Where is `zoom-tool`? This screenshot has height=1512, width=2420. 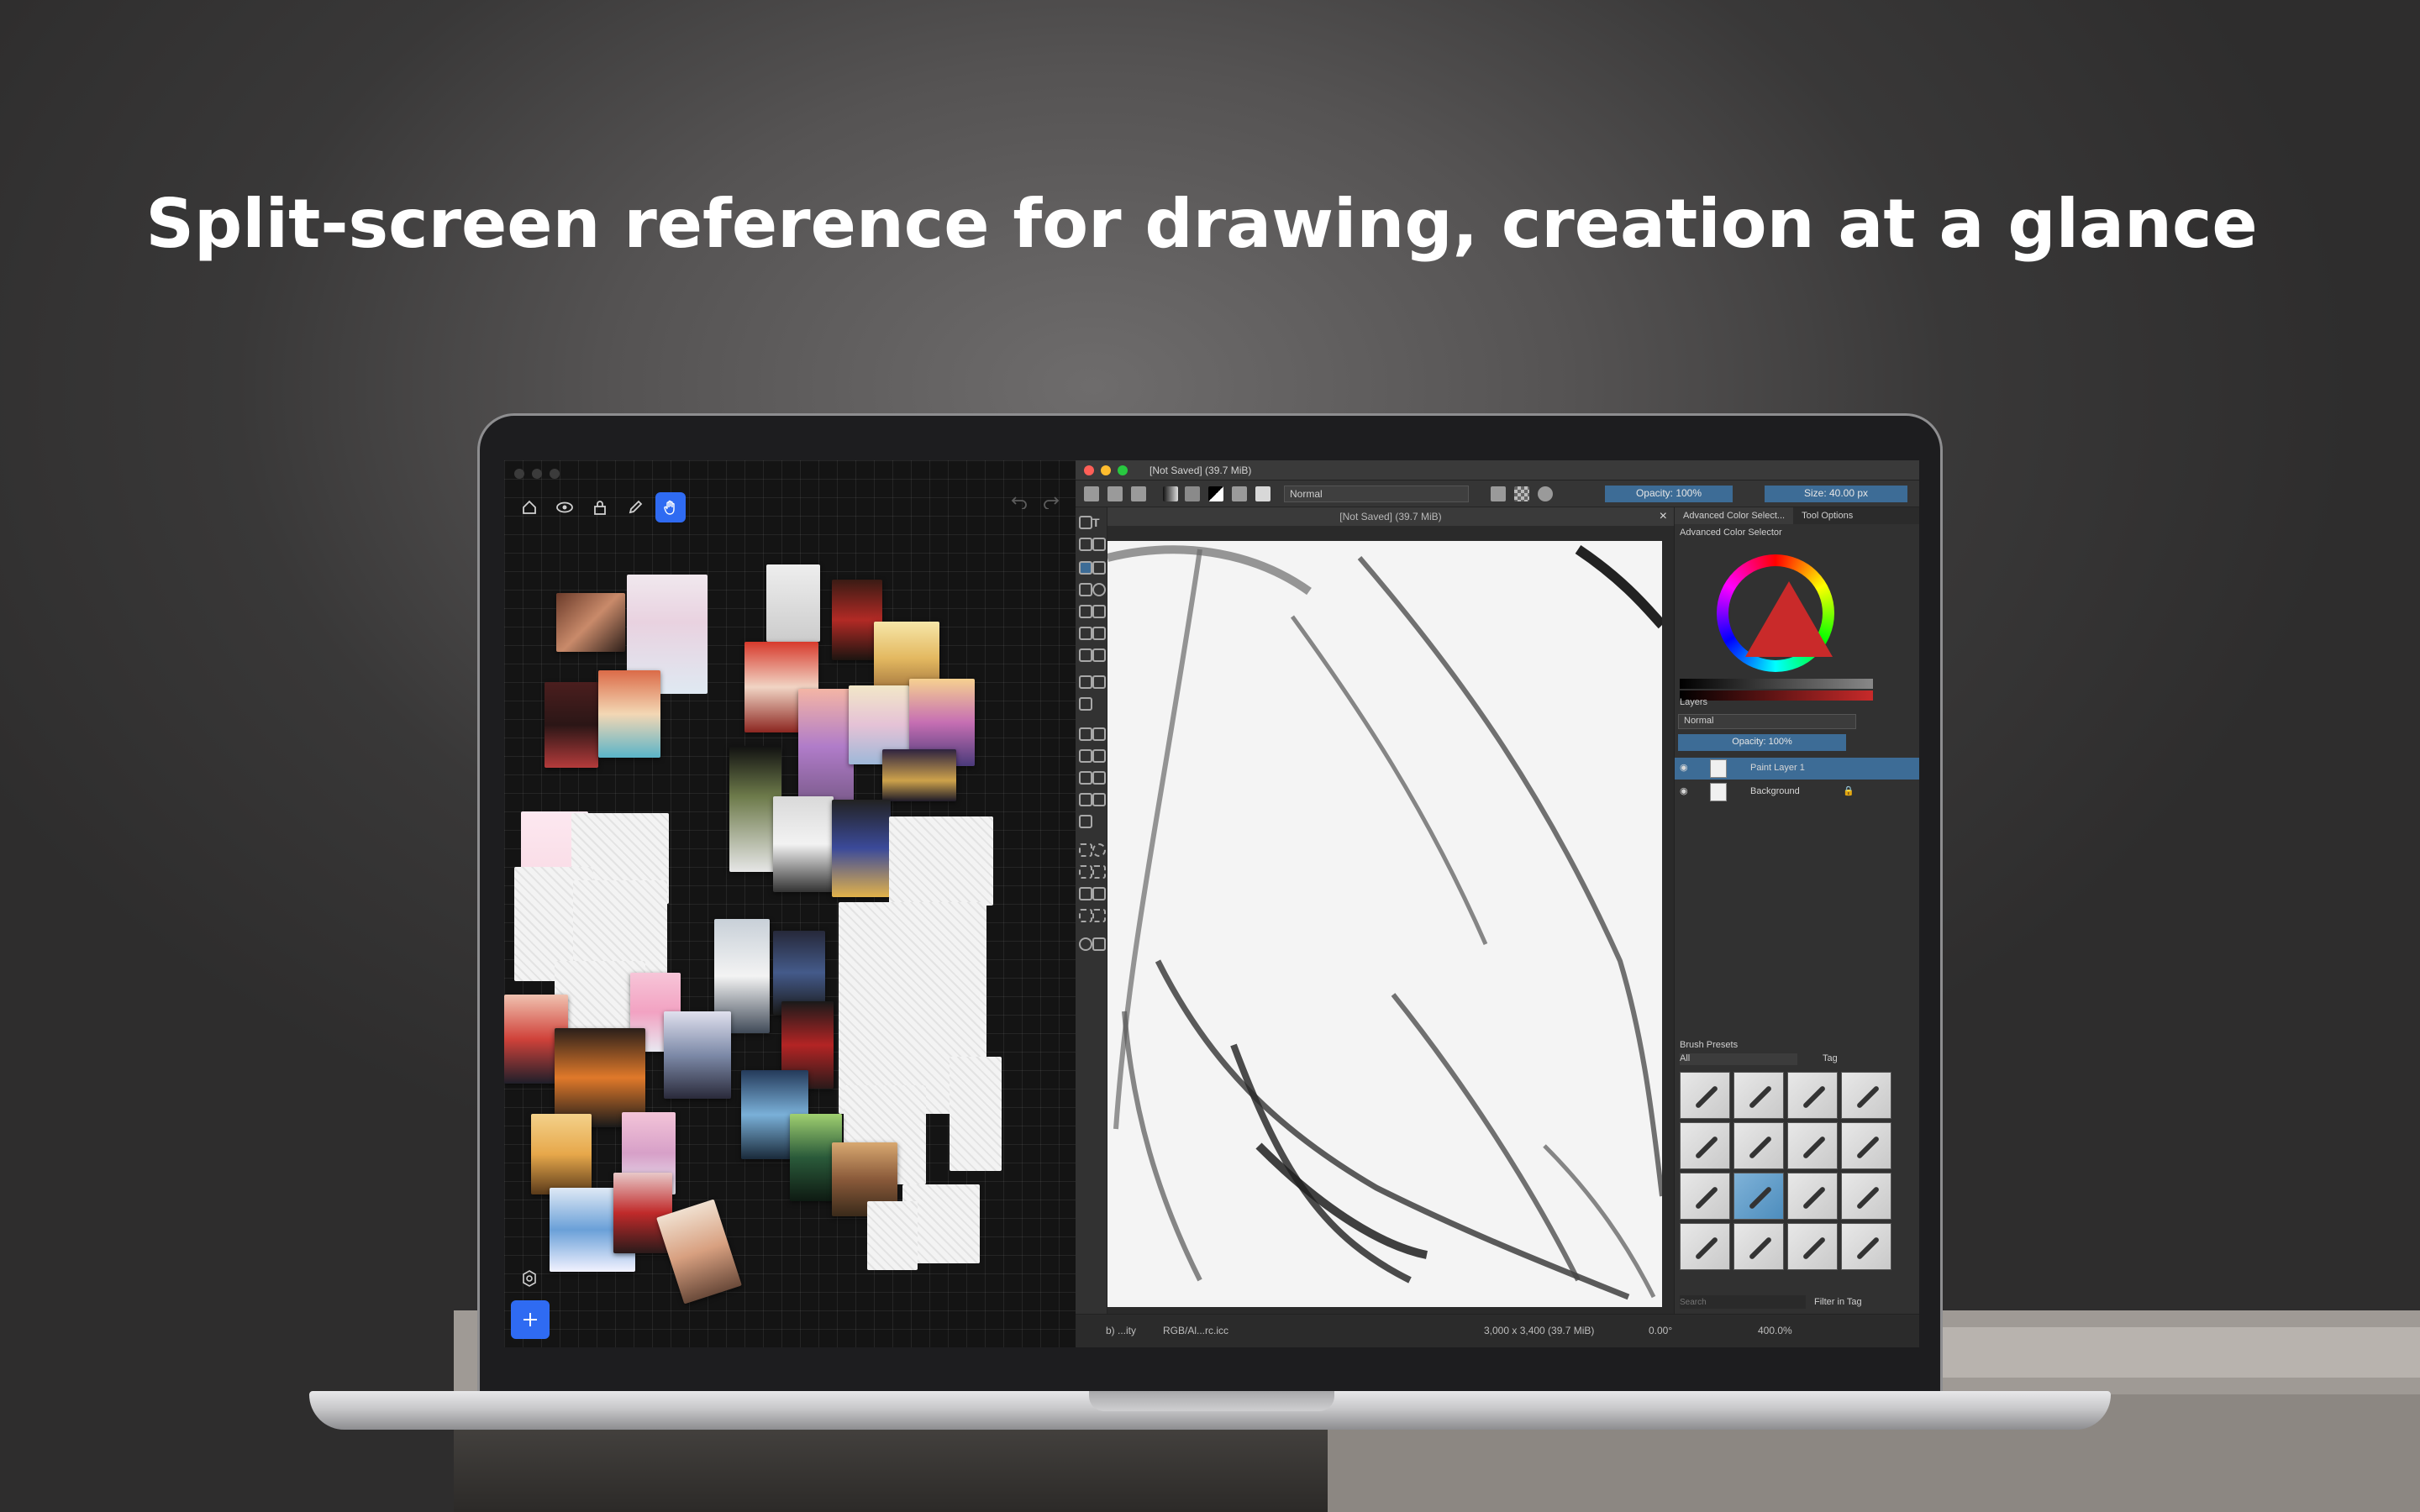
zoom-tool is located at coordinates (1085, 944).